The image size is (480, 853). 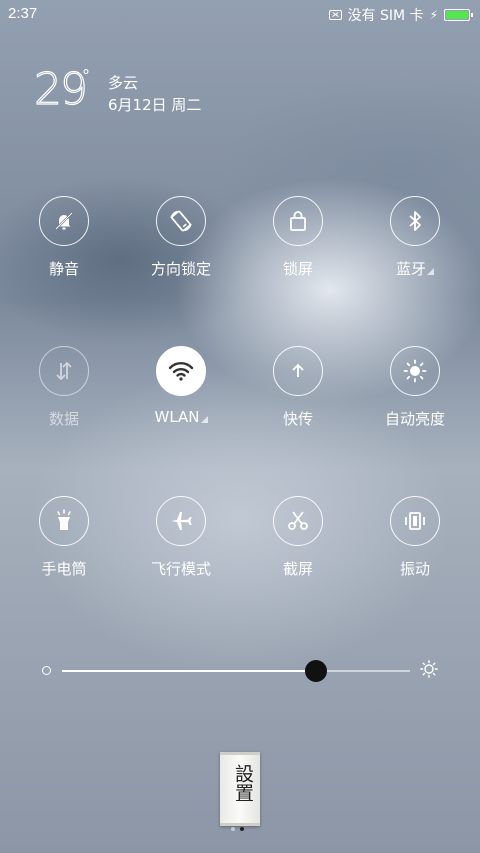 I want to click on scissors-icon, so click(x=298, y=521).